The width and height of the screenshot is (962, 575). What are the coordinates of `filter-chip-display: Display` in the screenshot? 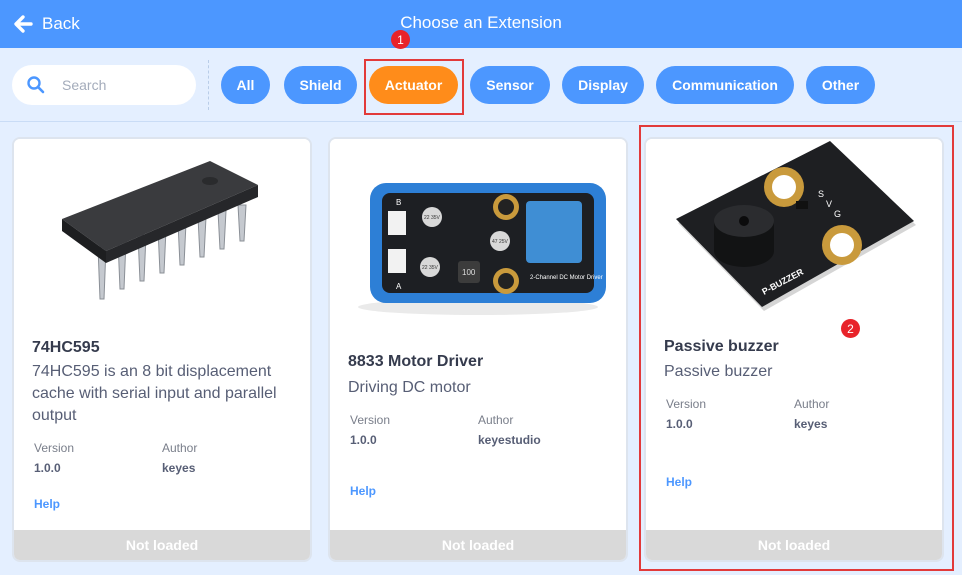 It's located at (603, 85).